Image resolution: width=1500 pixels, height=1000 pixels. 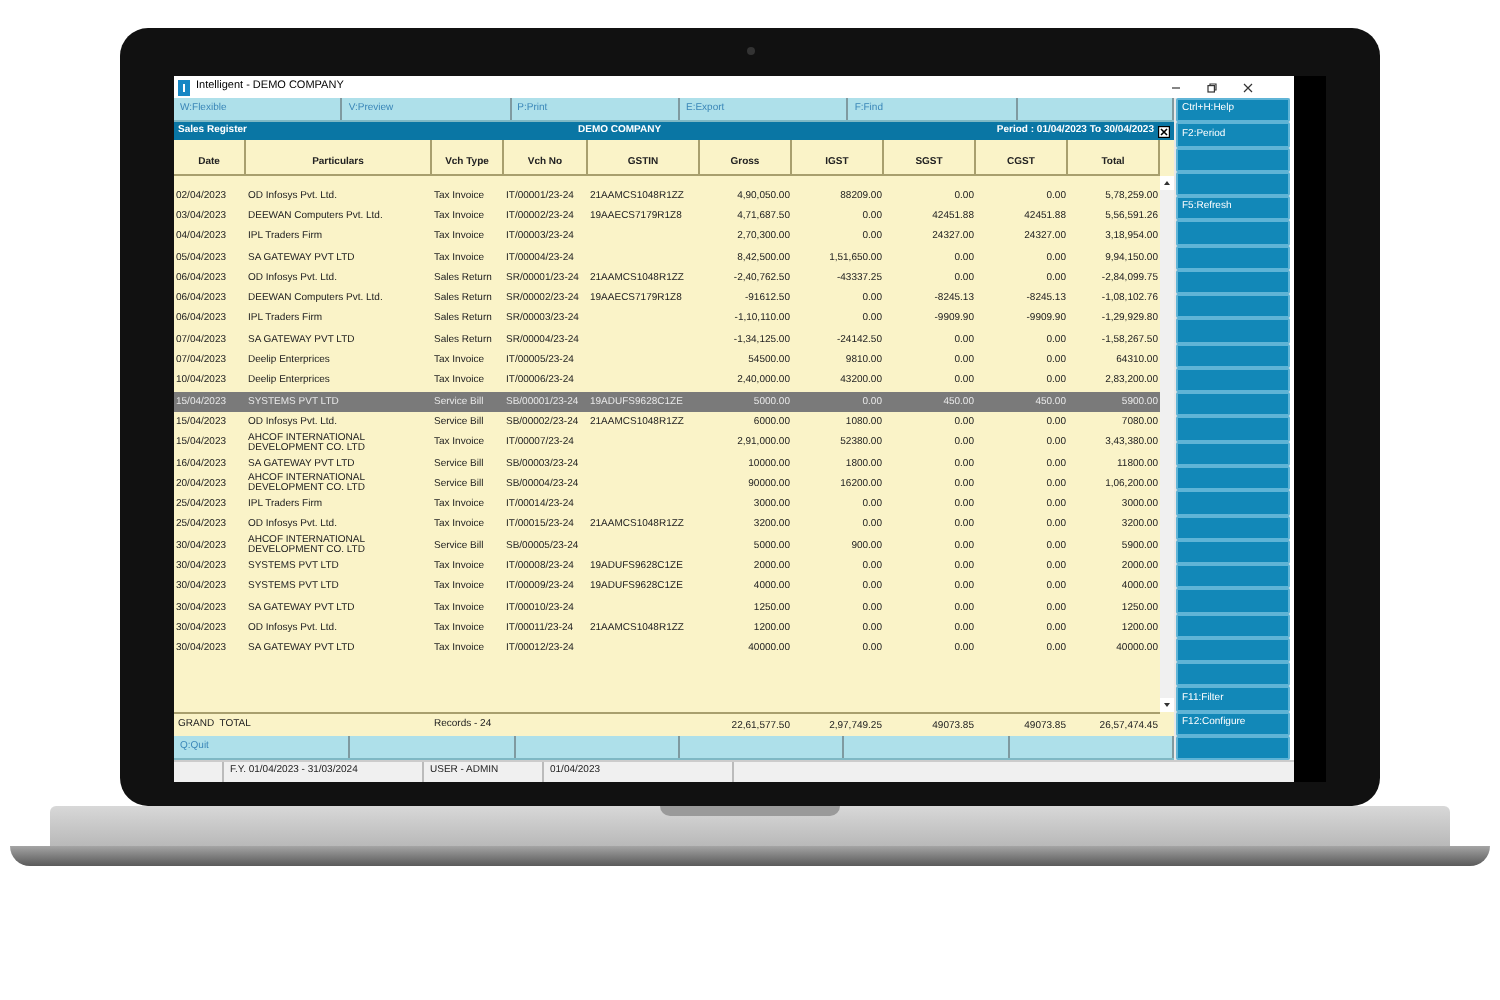 What do you see at coordinates (1248, 87) in the screenshot?
I see `close-icon` at bounding box center [1248, 87].